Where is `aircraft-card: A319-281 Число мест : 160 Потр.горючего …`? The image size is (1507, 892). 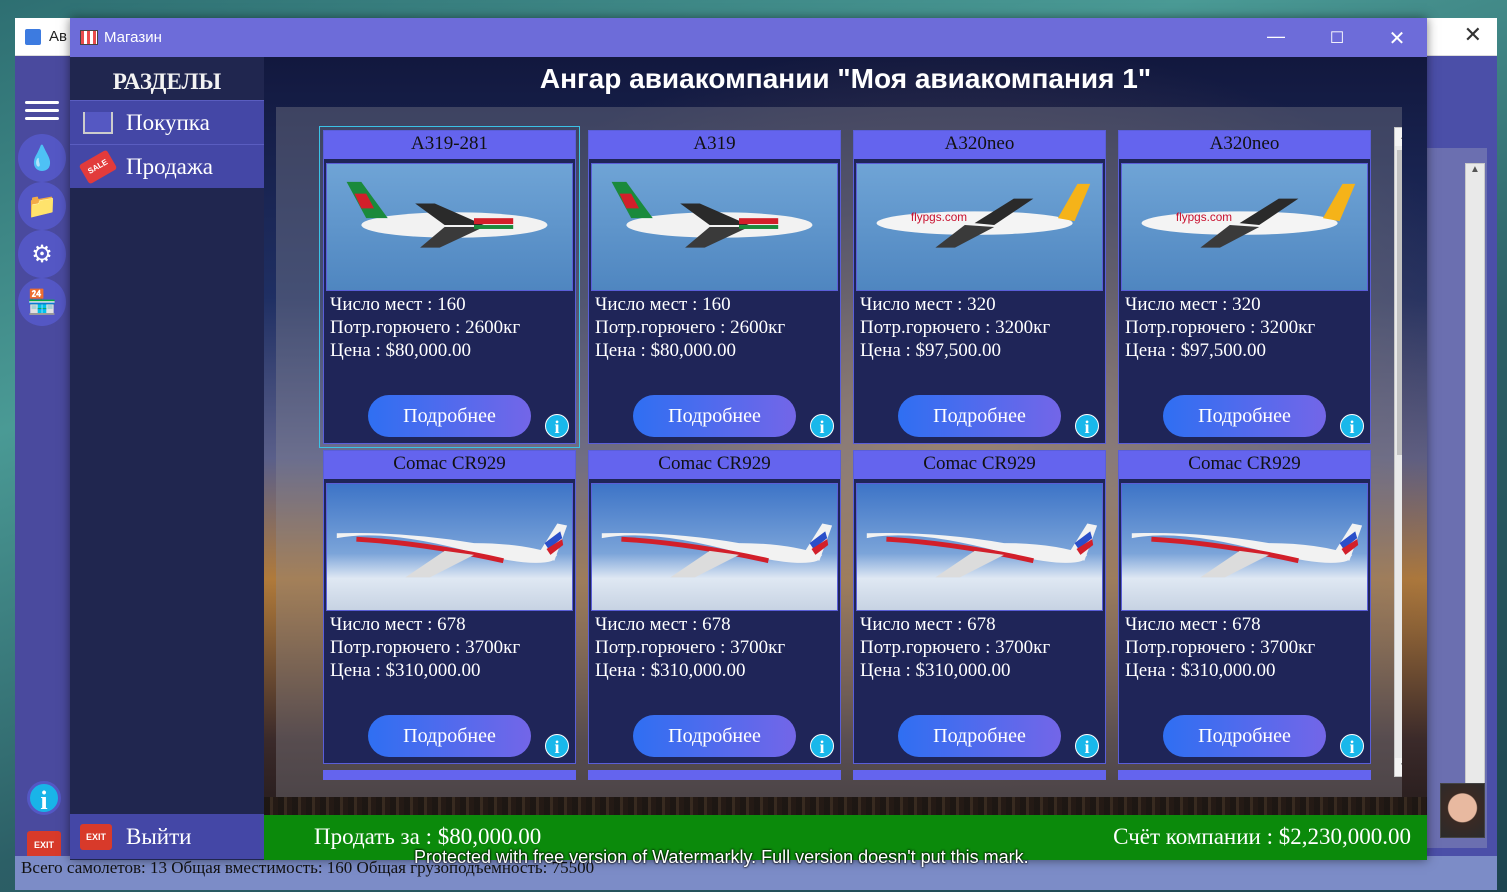 aircraft-card: A319-281 Число мест : 160 Потр.горючего … is located at coordinates (449, 287).